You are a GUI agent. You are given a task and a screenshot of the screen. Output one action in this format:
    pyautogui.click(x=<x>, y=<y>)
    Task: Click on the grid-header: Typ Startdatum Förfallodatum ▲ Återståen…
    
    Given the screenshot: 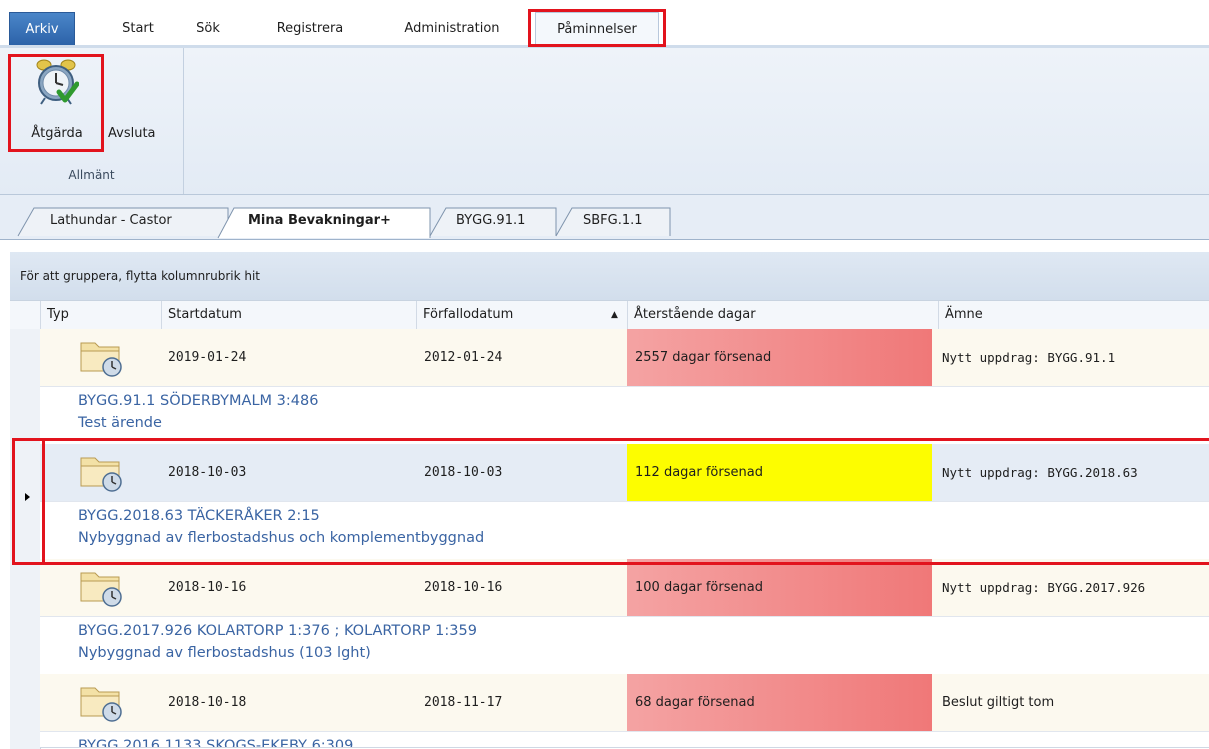 What is the action you would take?
    pyautogui.click(x=609, y=315)
    